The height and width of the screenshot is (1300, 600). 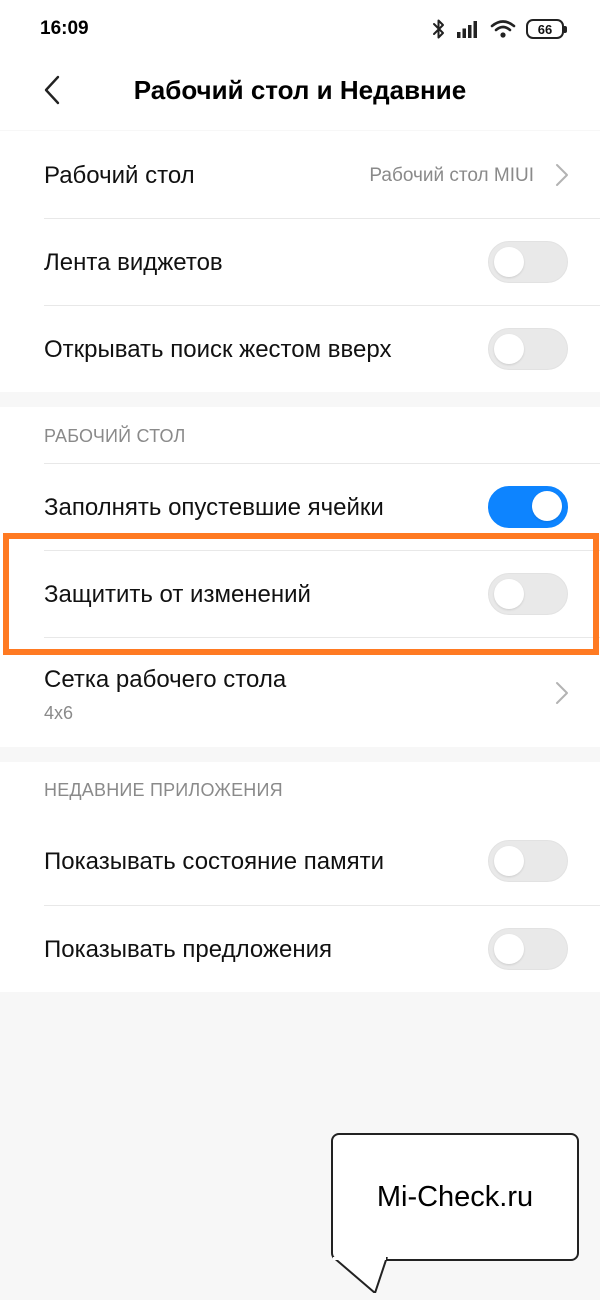 I want to click on watermark-bubble: Mi-Check.ru, so click(x=455, y=1197).